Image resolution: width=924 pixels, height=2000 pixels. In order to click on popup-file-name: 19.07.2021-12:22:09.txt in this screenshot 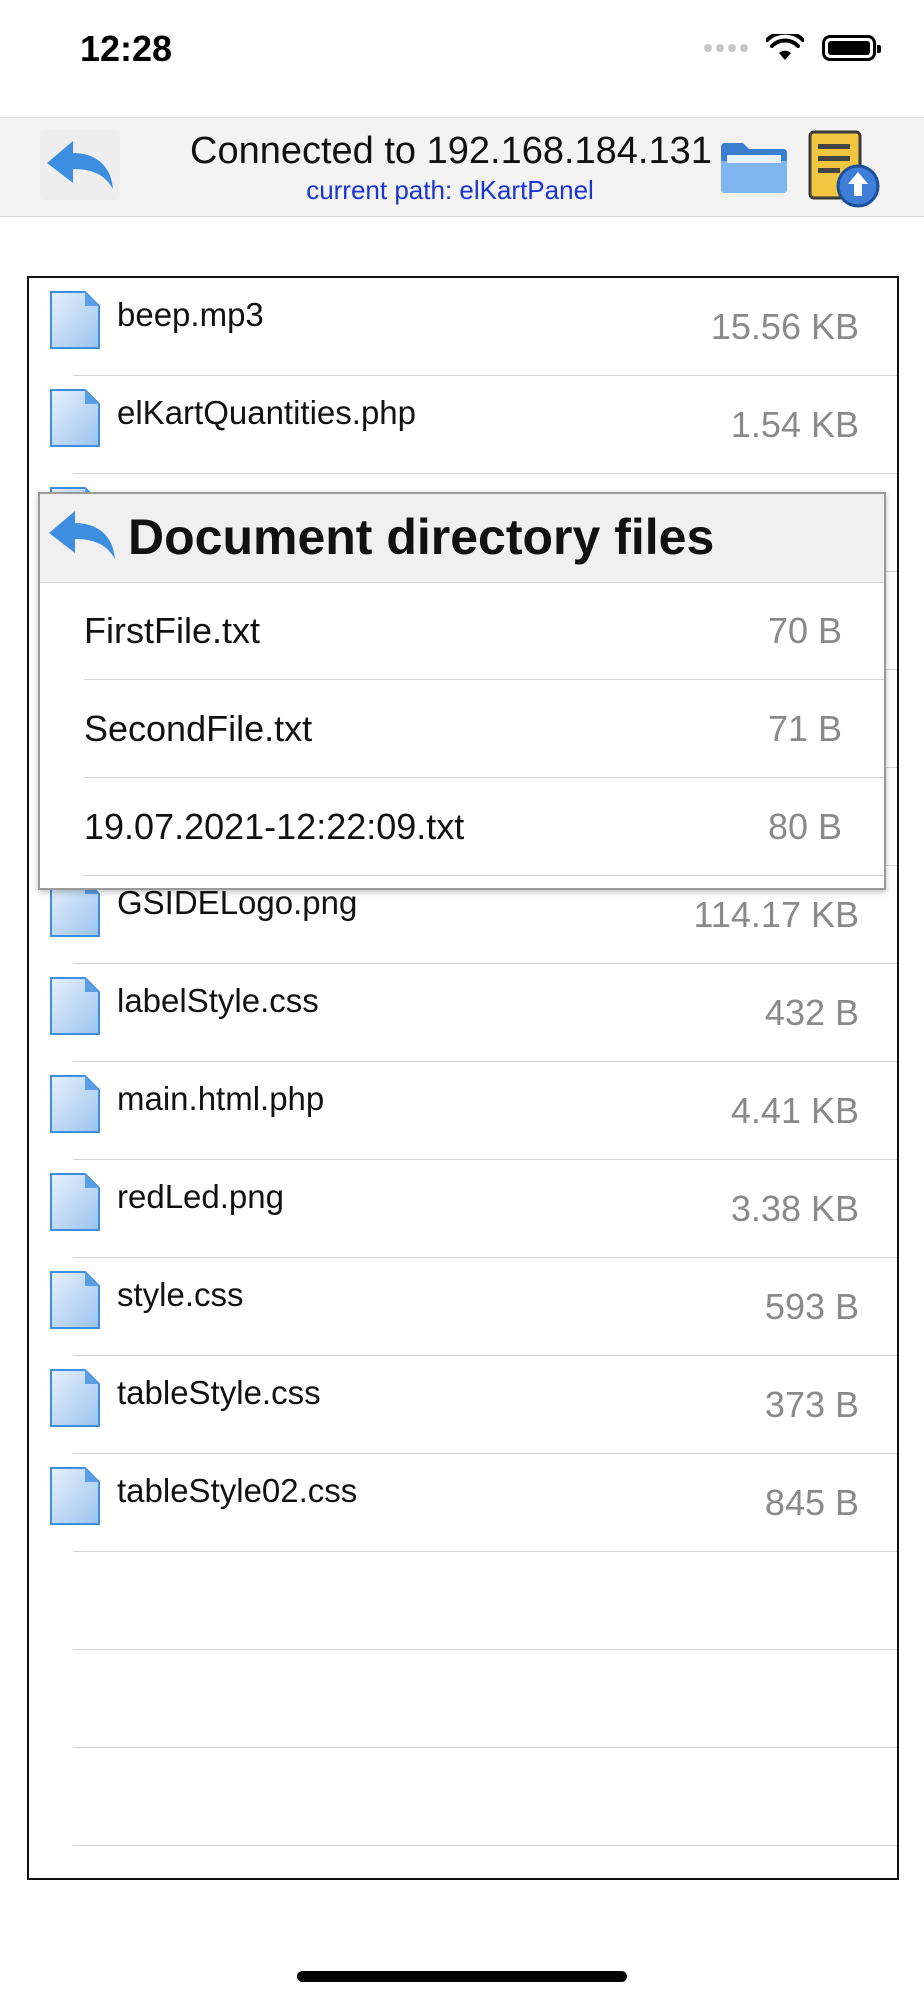, I will do `click(274, 826)`.